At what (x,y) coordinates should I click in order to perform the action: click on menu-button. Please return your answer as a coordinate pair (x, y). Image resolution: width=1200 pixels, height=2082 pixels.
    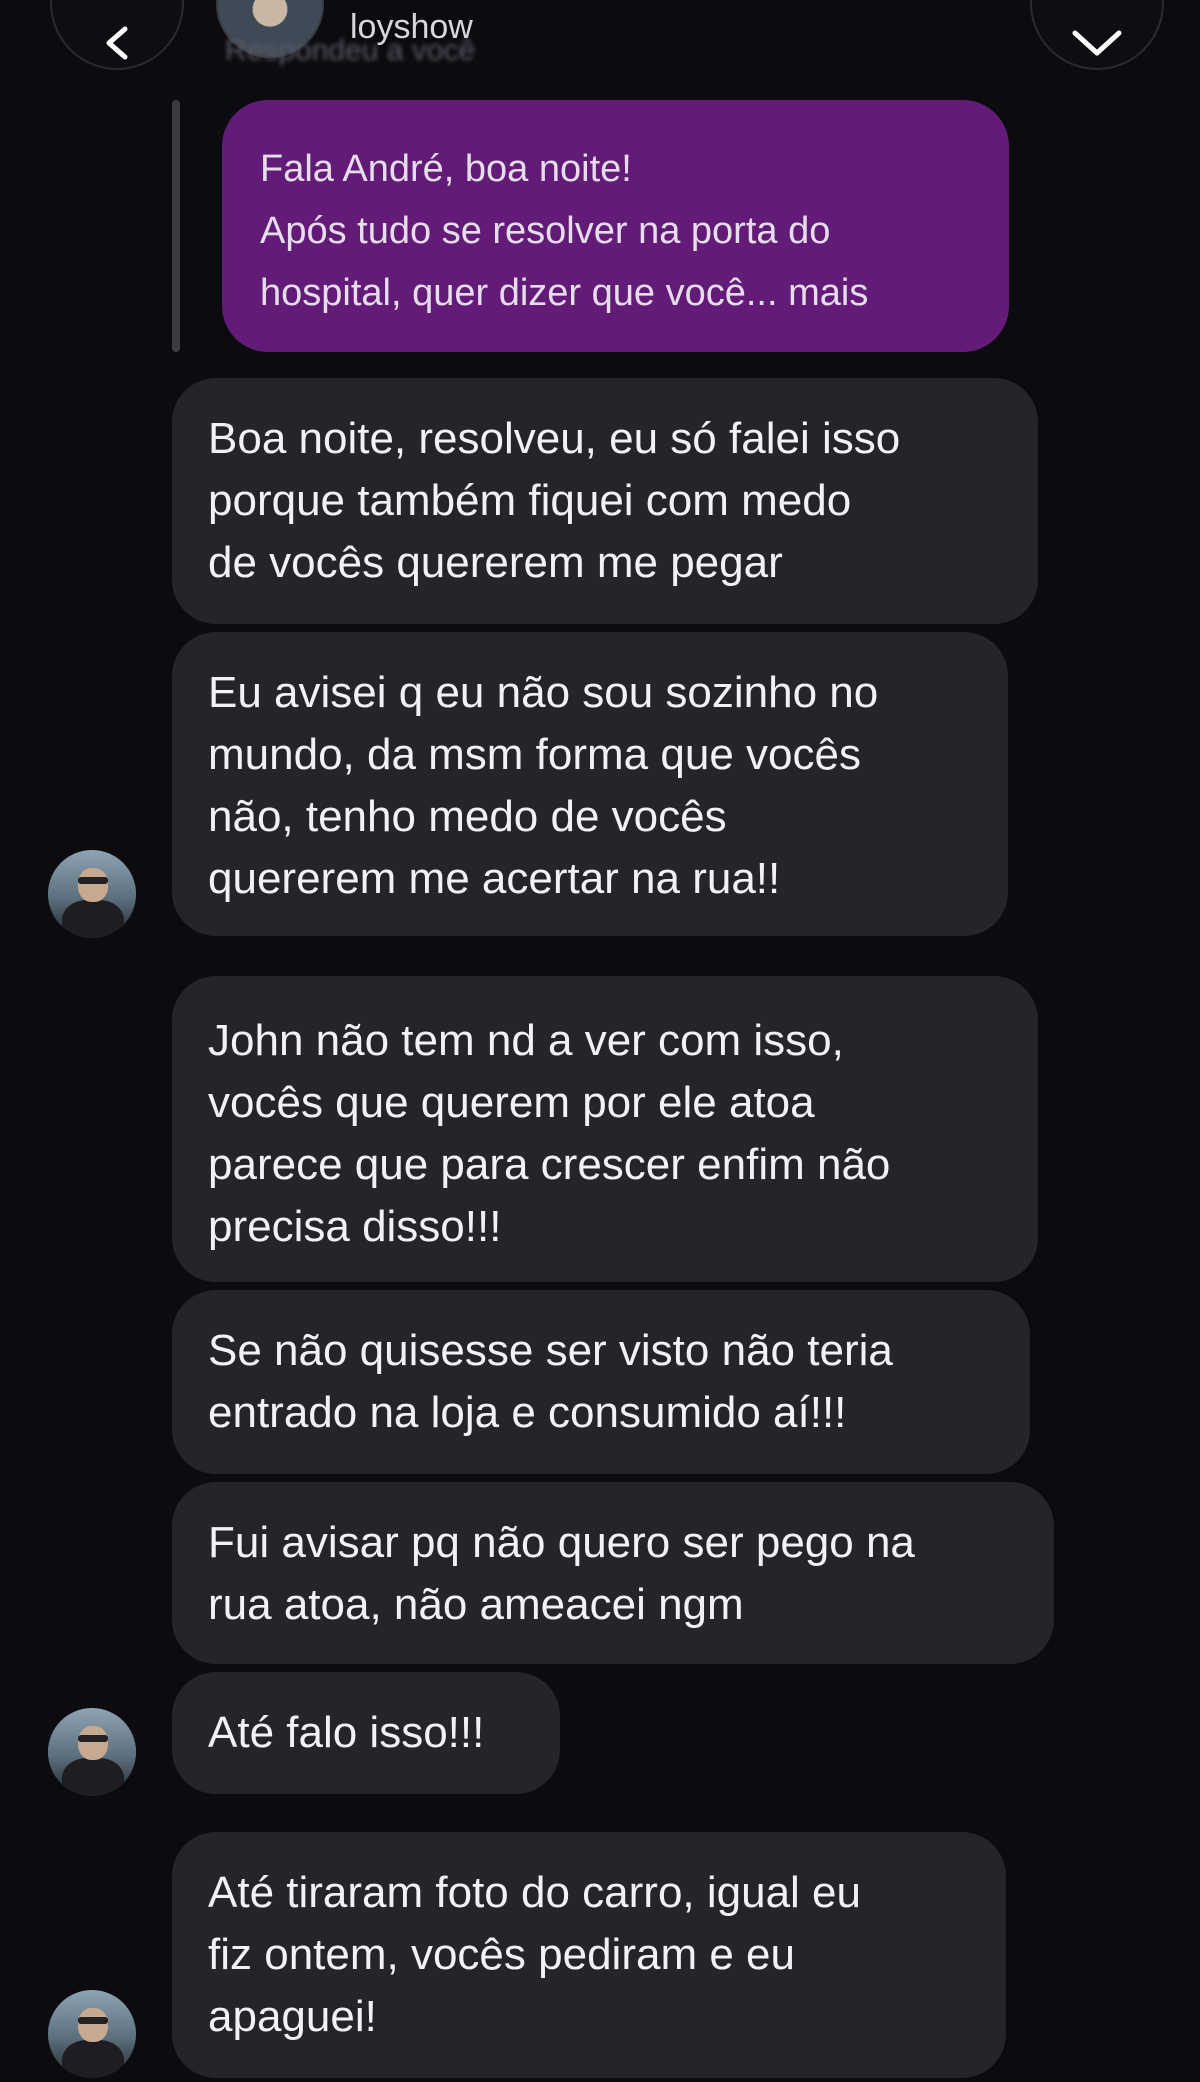
    Looking at the image, I should click on (1097, 35).